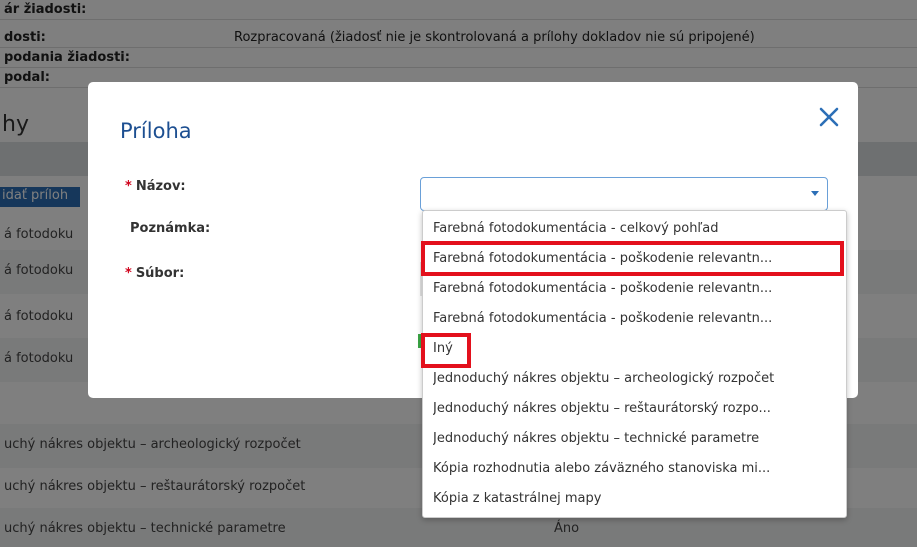 This screenshot has width=917, height=547. I want to click on file-label: * Súbor:, so click(154, 273).